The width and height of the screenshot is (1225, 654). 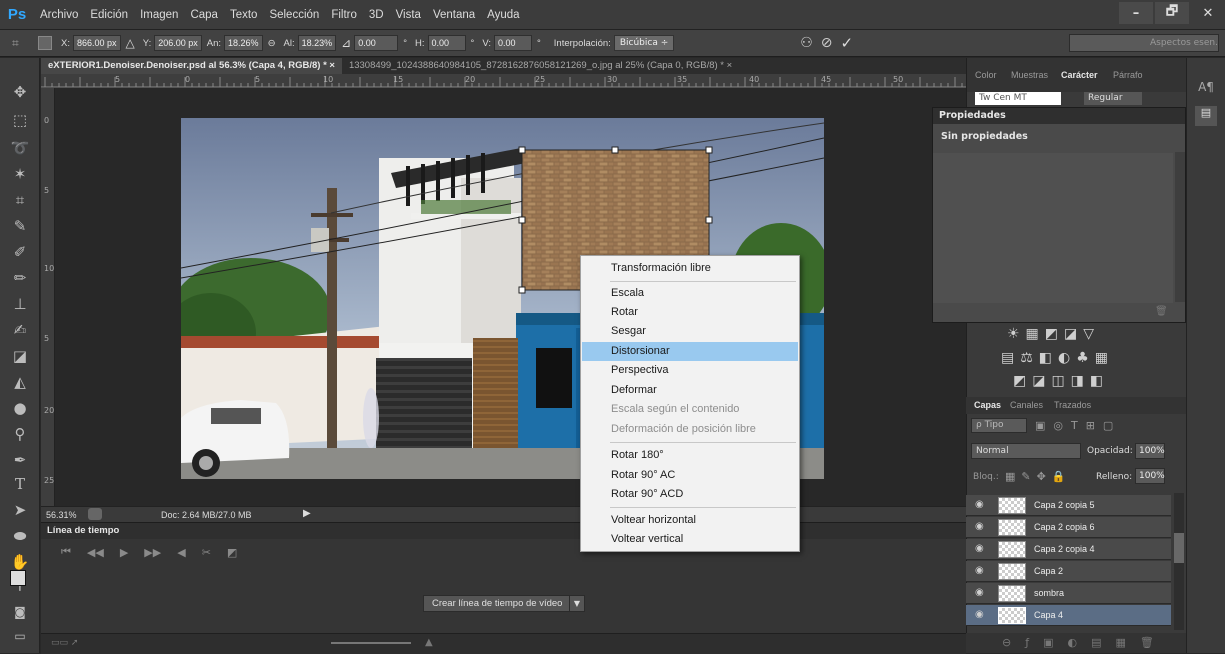 What do you see at coordinates (1068, 527) in the screenshot?
I see `layer-row: ◉ Capa 2 copia 6` at bounding box center [1068, 527].